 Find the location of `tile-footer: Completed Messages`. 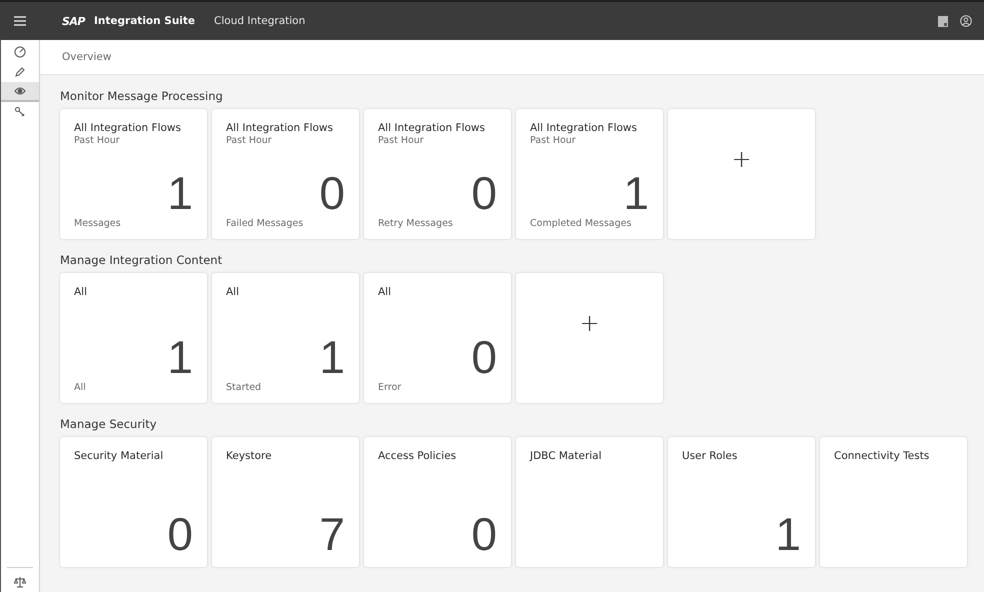

tile-footer: Completed Messages is located at coordinates (589, 223).